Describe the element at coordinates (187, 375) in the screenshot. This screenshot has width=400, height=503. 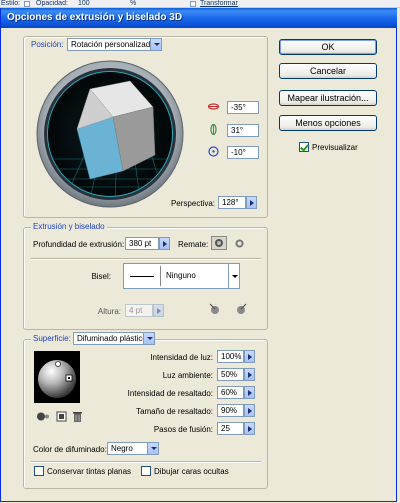
I see `ambient-light-label: Luz ambiente:` at that location.